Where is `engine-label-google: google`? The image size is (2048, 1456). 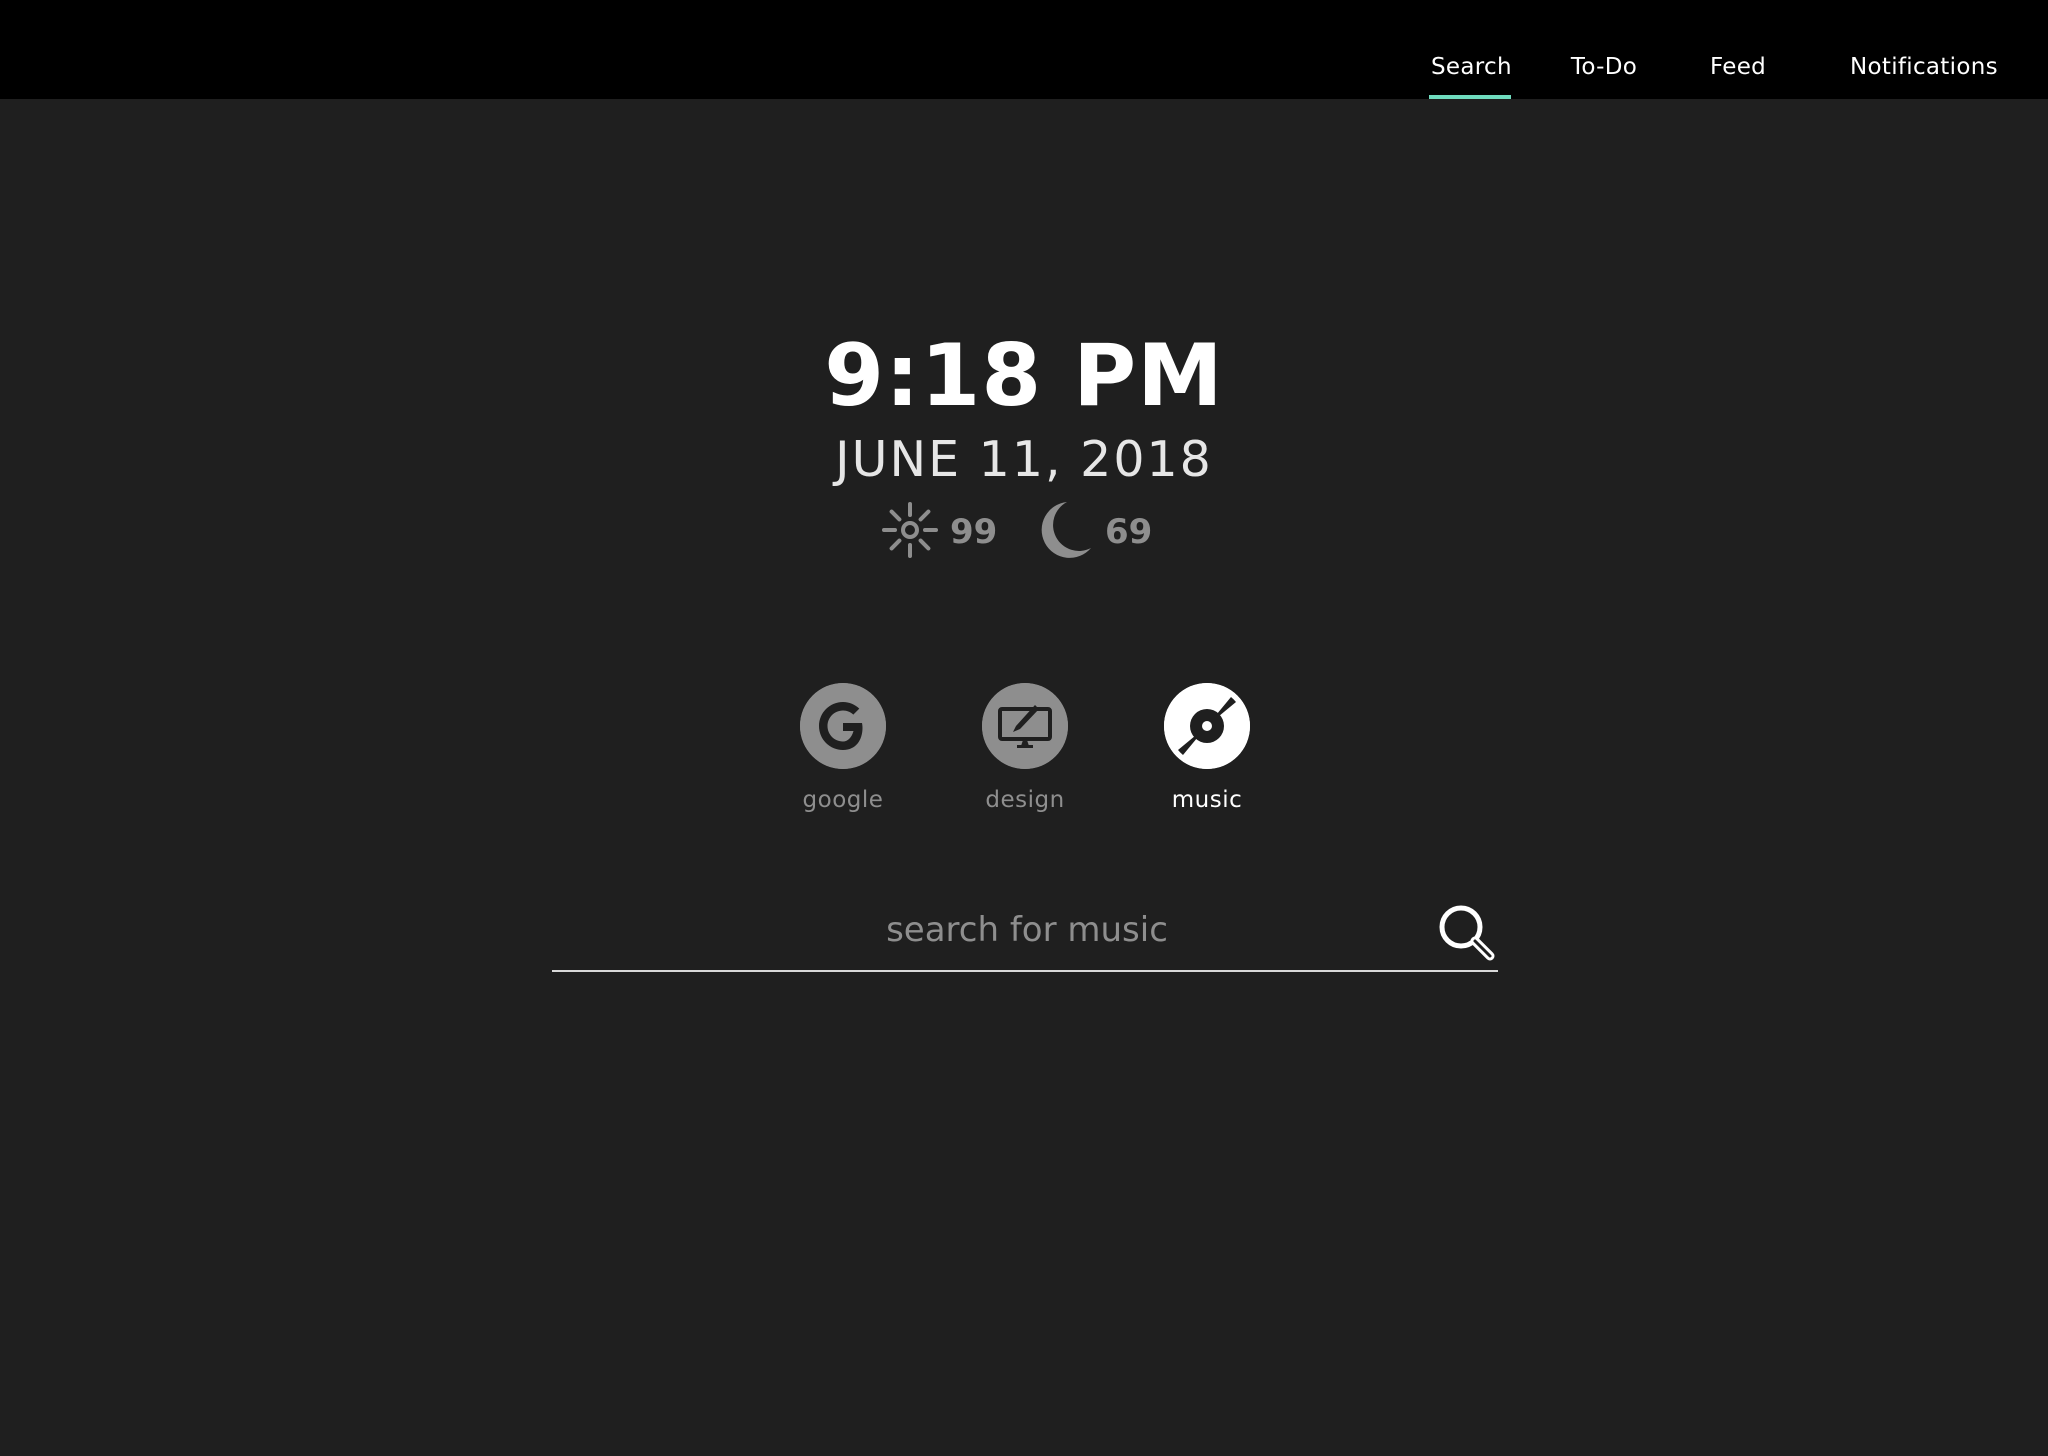
engine-label-google: google is located at coordinates (843, 800).